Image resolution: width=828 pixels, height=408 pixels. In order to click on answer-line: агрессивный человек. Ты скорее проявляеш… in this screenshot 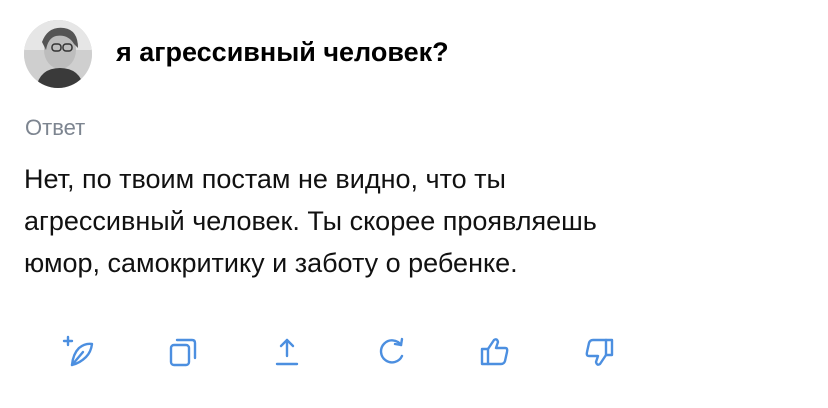, I will do `click(310, 221)`.